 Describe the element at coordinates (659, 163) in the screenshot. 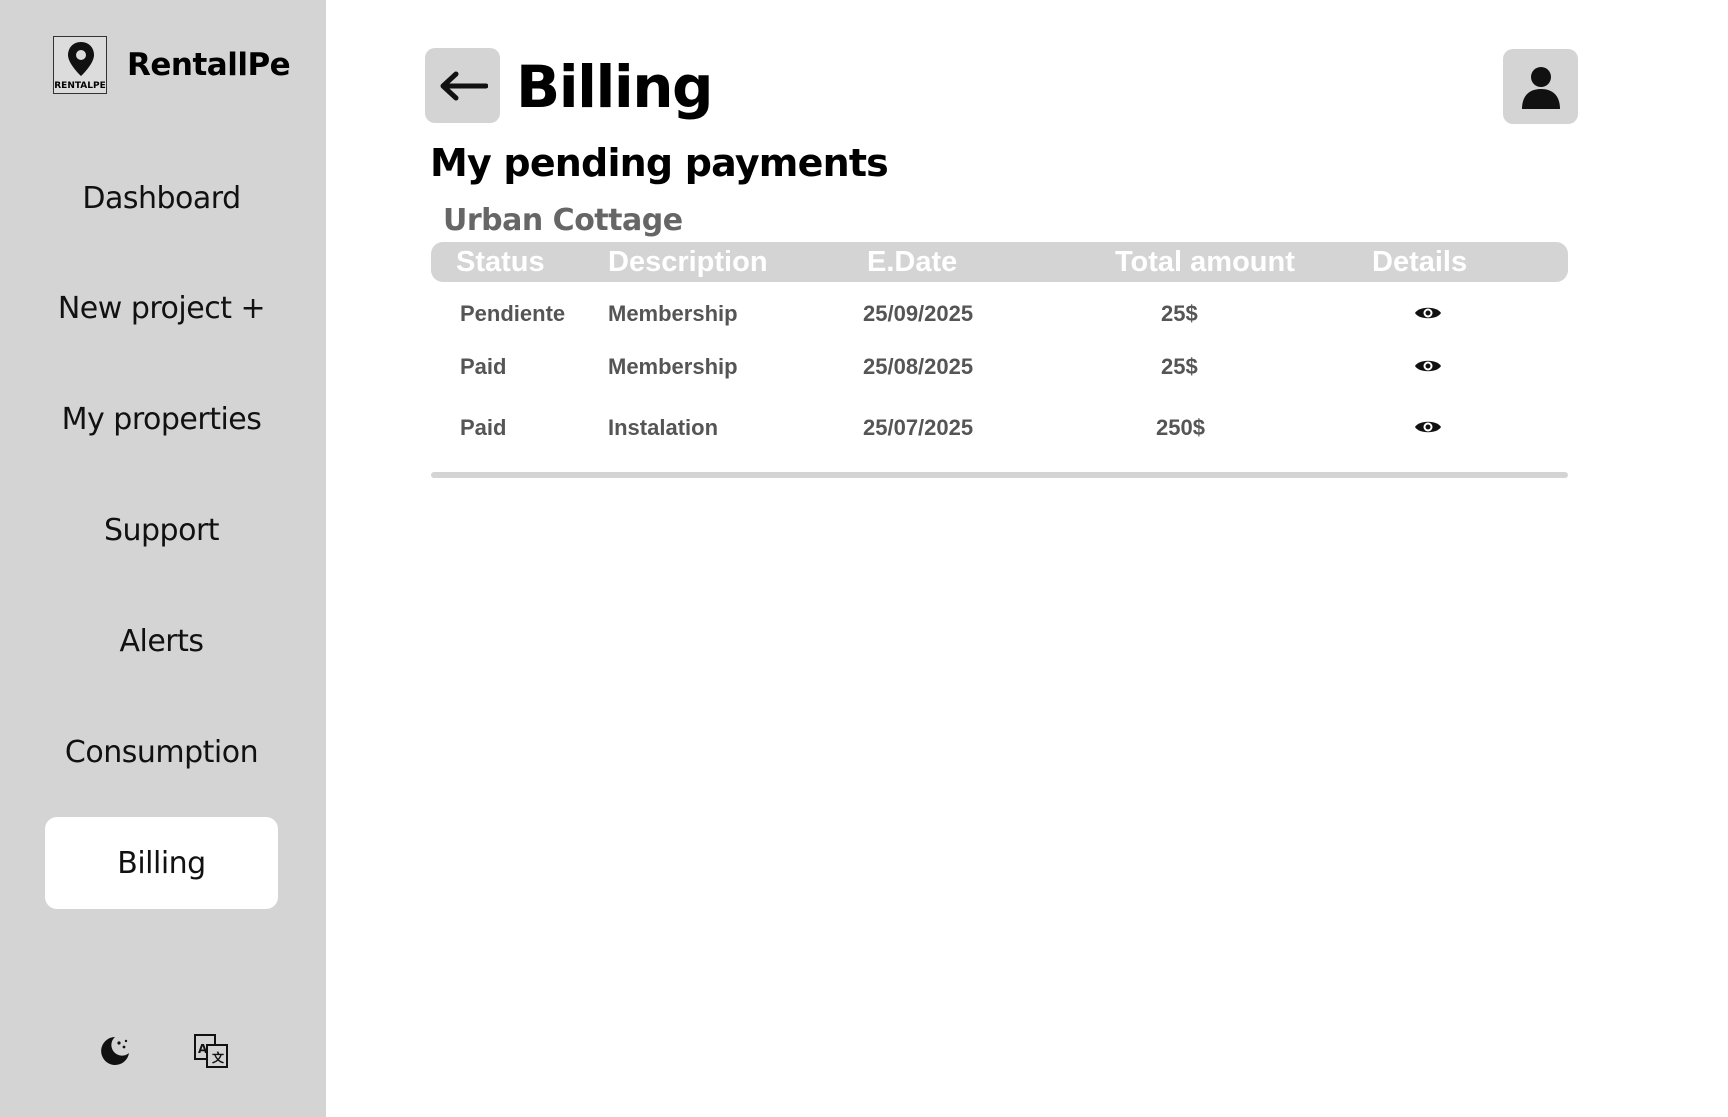

I see `section-title: My pending payments` at that location.